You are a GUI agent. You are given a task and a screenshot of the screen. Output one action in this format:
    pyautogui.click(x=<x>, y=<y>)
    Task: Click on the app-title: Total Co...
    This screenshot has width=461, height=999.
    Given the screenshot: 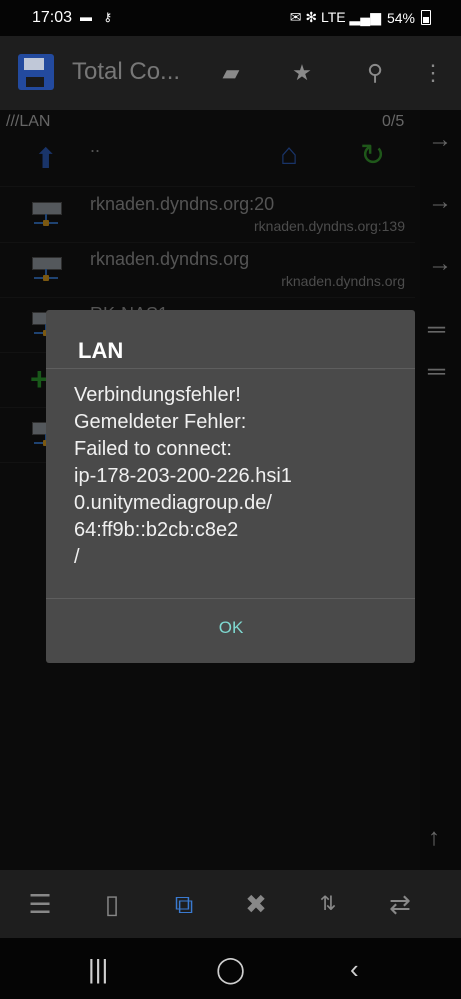 What is the action you would take?
    pyautogui.click(x=126, y=71)
    